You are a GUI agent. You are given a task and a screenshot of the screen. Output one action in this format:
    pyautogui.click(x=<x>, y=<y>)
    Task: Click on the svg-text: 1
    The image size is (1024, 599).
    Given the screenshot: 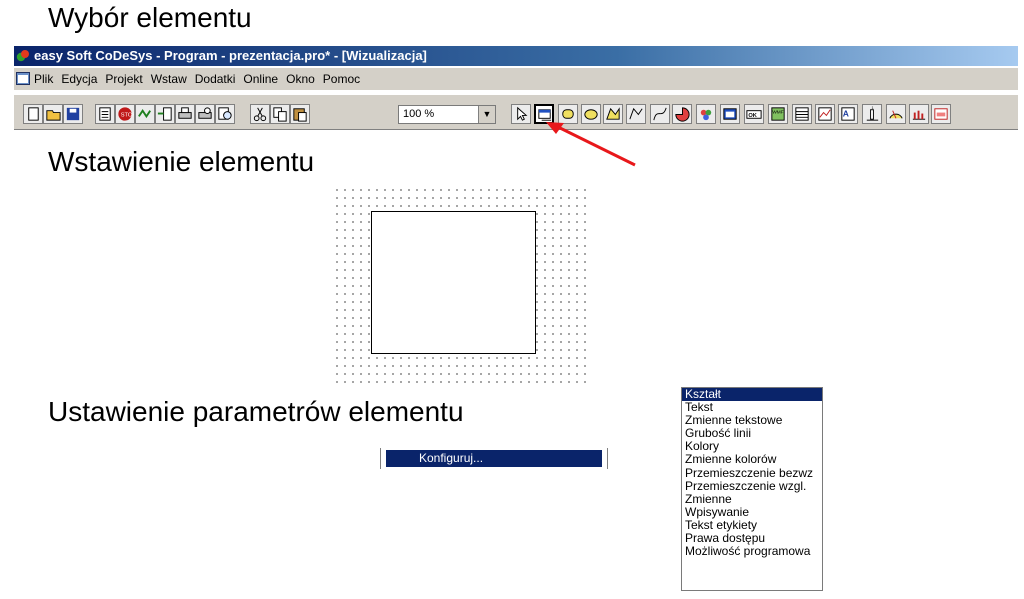 What is the action you would take?
    pyautogui.click(x=873, y=108)
    